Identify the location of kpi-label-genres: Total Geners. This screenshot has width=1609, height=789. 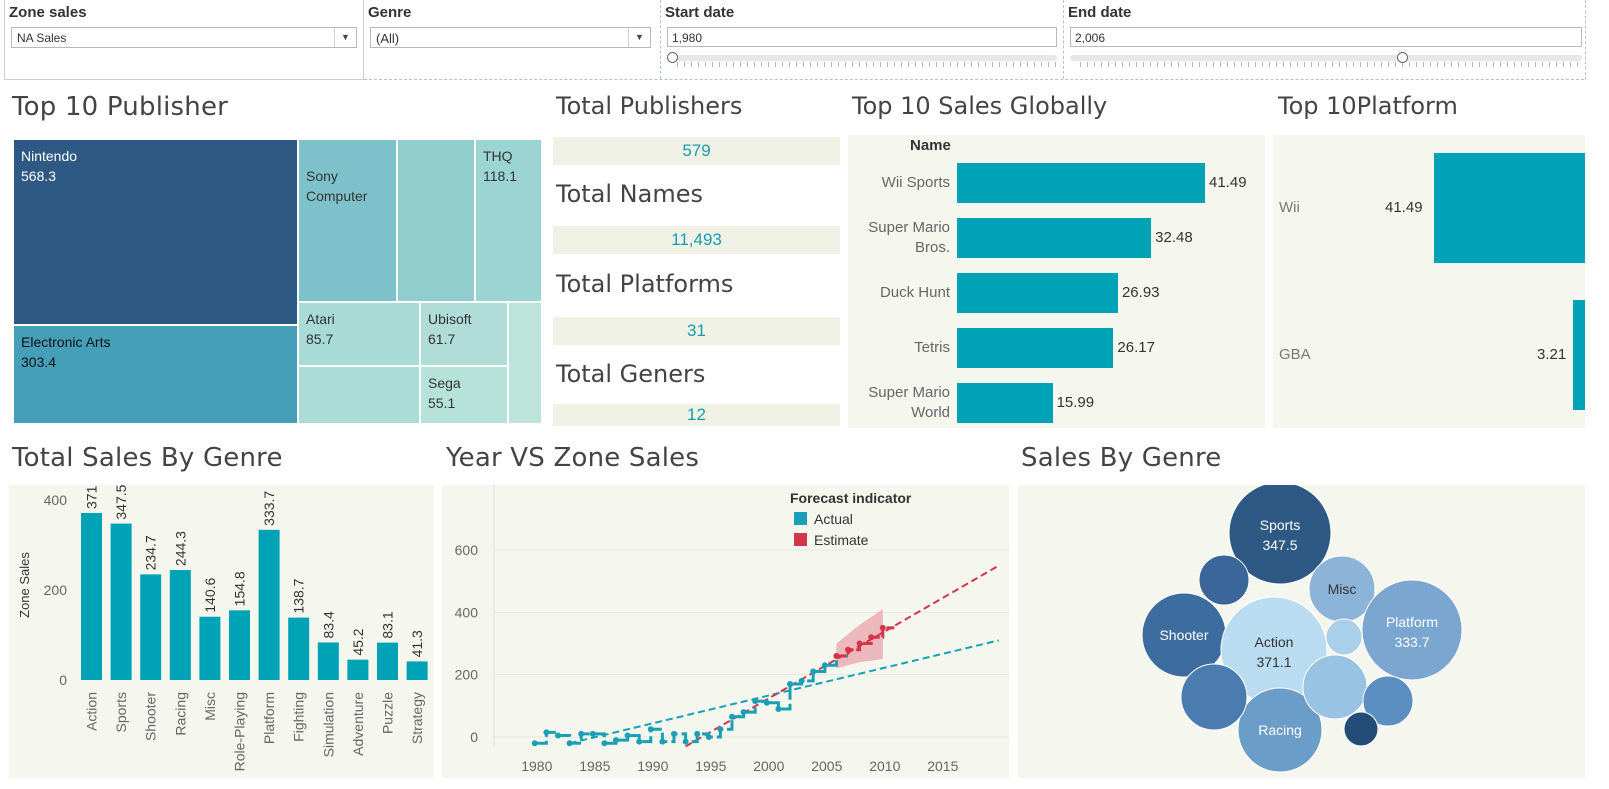
(631, 374).